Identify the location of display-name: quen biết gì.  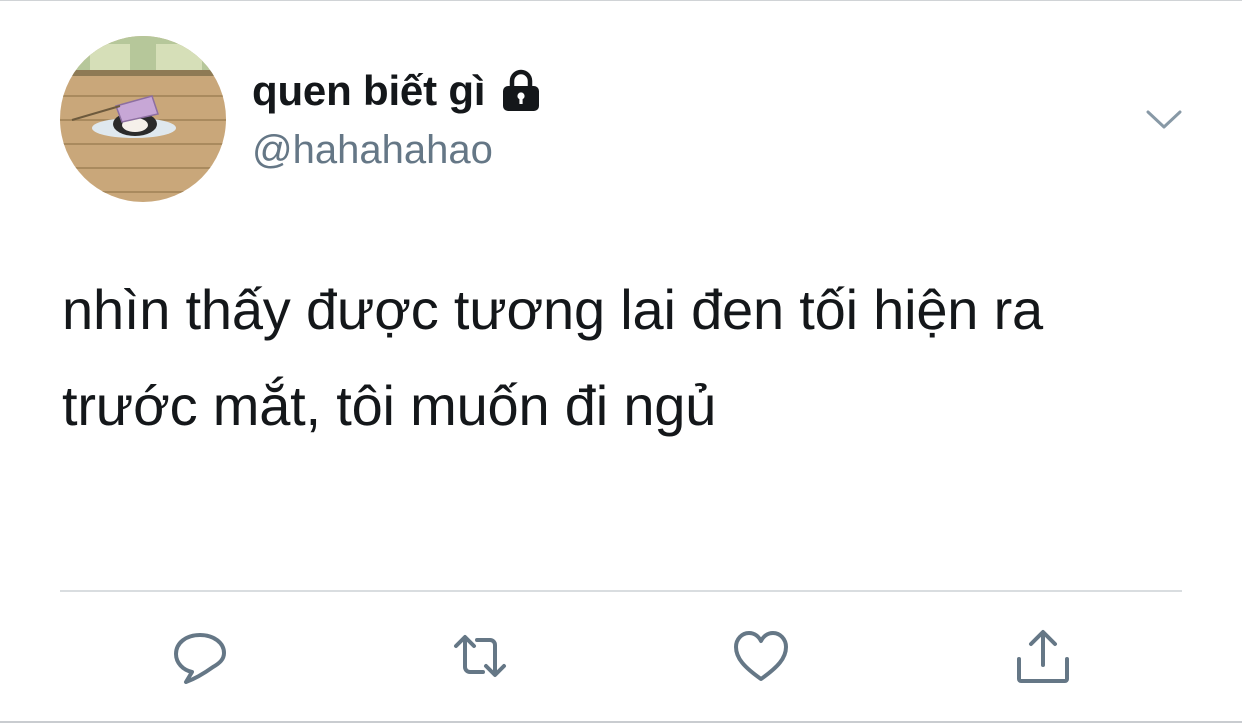
(368, 91).